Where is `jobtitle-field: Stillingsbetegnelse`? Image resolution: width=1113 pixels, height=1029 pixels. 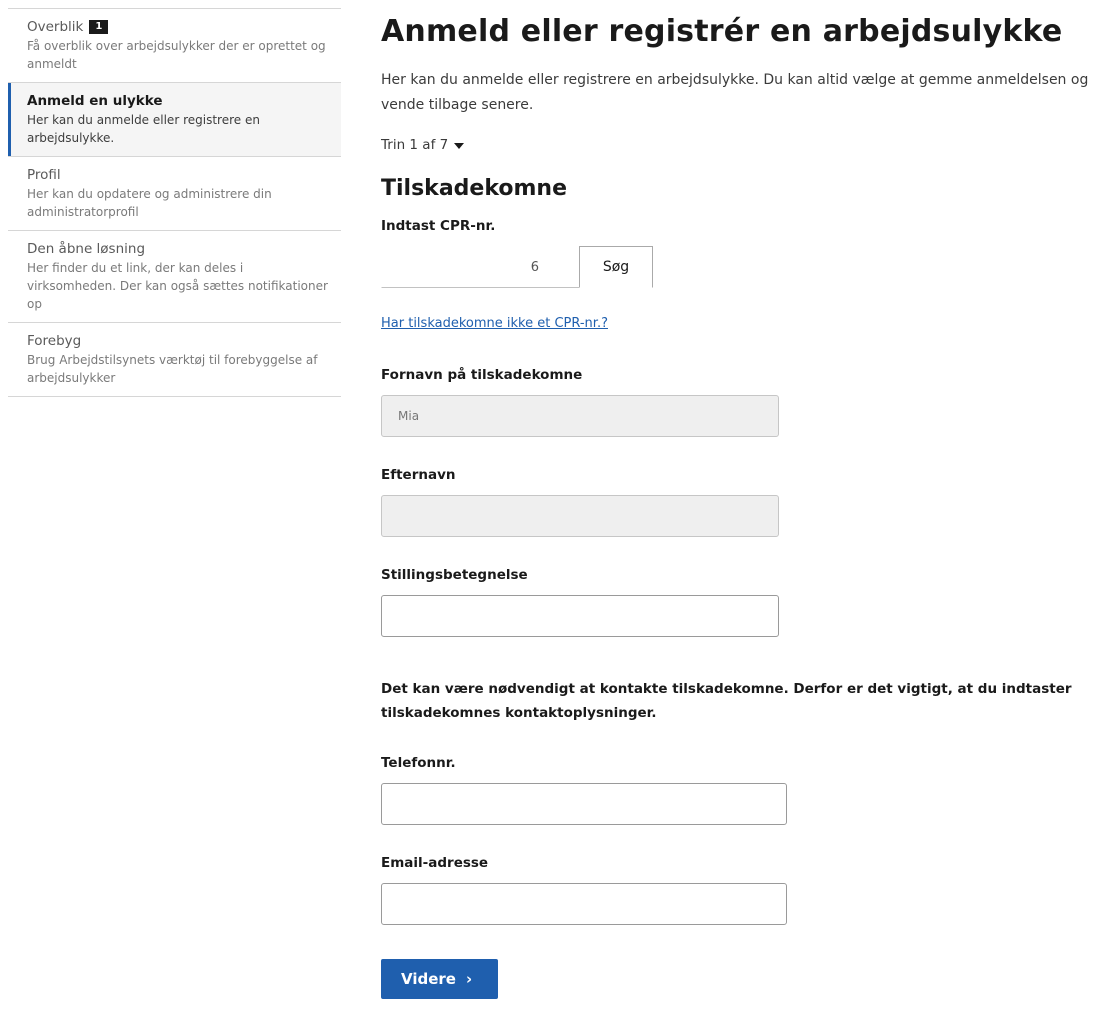
jobtitle-field: Stillingsbetegnelse is located at coordinates (741, 602).